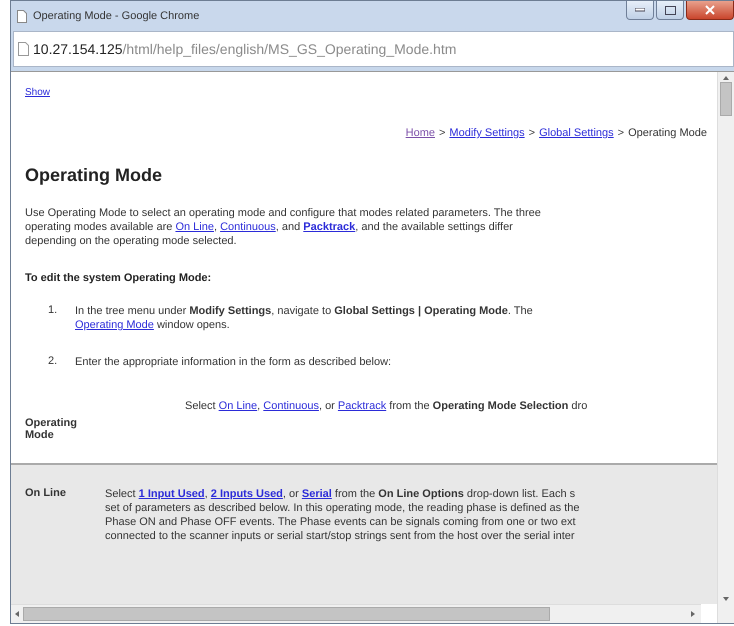 The height and width of the screenshot is (626, 734). I want to click on close-icon, so click(710, 10).